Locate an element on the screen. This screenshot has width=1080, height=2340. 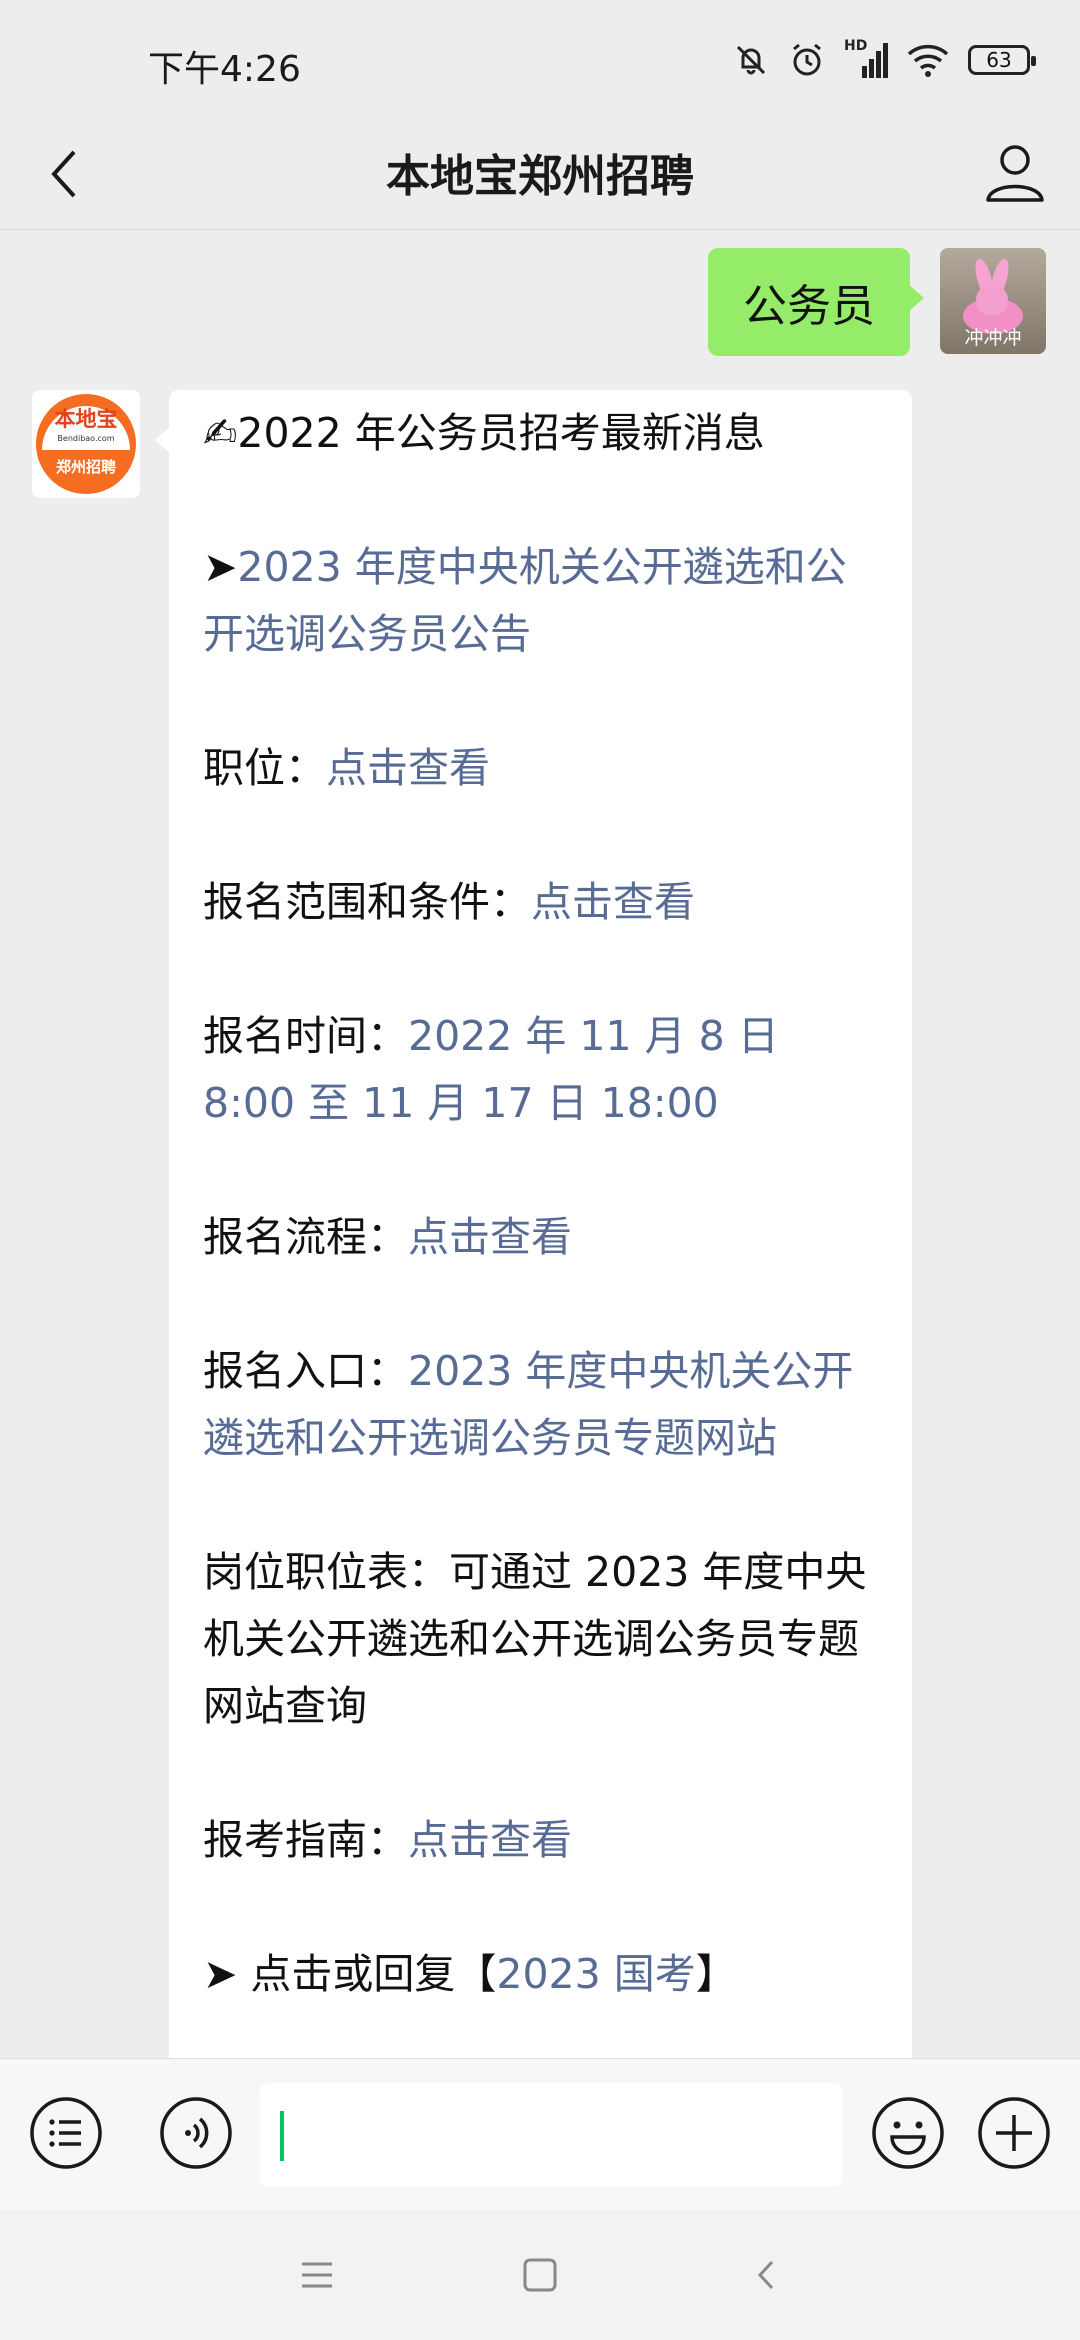
reply-line: ➤ 点击或回复【2023 国考】 is located at coordinates (540, 1974).